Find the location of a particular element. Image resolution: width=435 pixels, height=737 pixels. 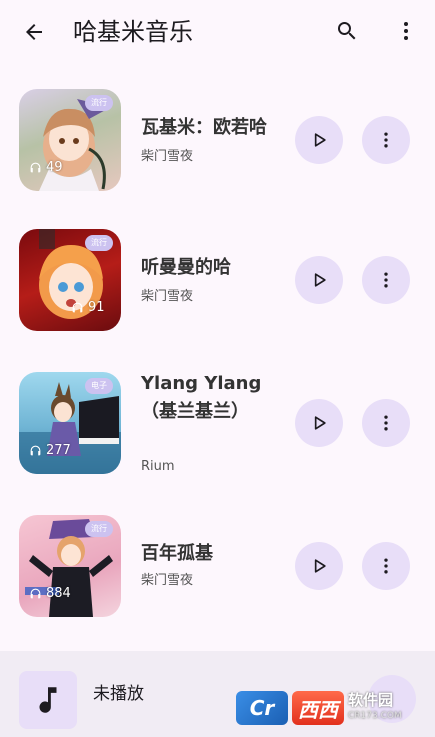

list-item: 流行 91 听曼曼的哈 柴门雪夜 is located at coordinates (217, 280).